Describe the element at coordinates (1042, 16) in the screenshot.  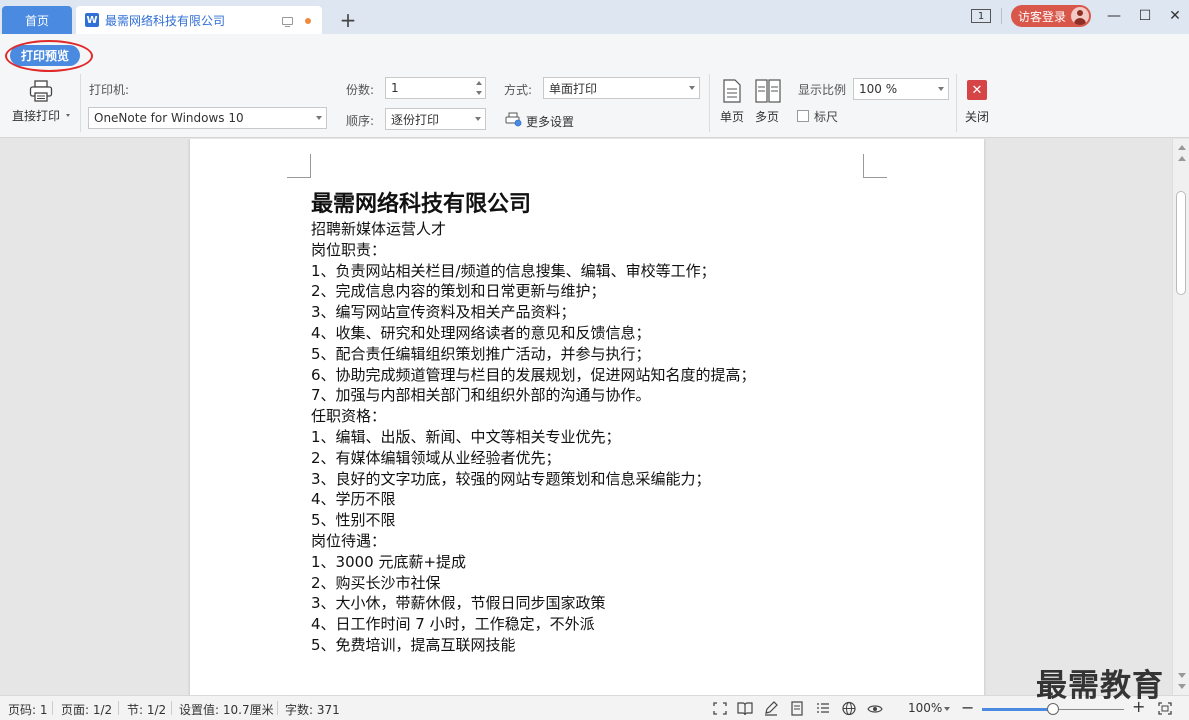
I see `visitor-login-label: 访客登录` at that location.